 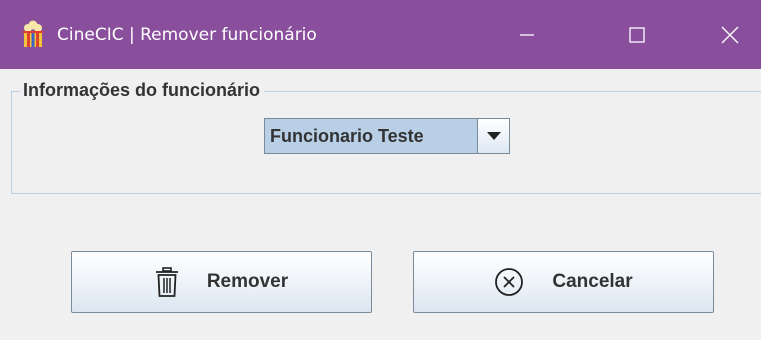 What do you see at coordinates (347, 135) in the screenshot?
I see `employee-select-value: Funcionario Teste` at bounding box center [347, 135].